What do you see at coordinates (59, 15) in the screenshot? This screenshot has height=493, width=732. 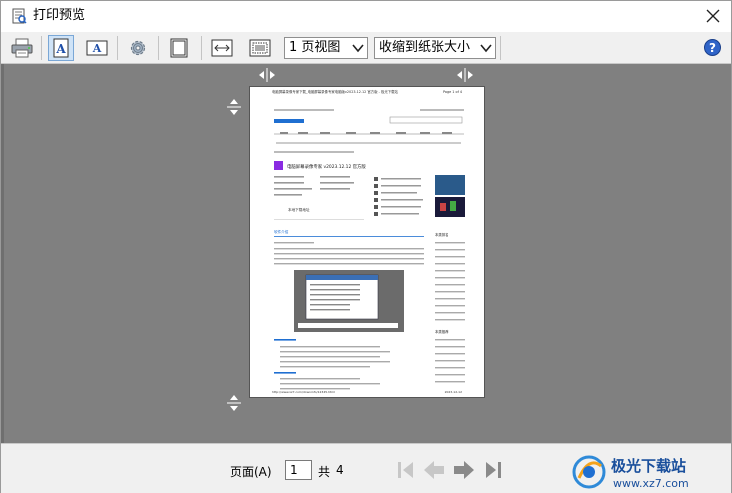 I see `window-title: 打印预览` at bounding box center [59, 15].